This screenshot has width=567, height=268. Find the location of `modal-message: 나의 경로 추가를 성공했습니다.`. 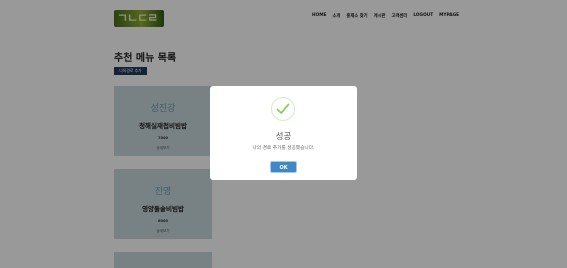

modal-message: 나의 경로 추가를 성공했습니다. is located at coordinates (283, 148).